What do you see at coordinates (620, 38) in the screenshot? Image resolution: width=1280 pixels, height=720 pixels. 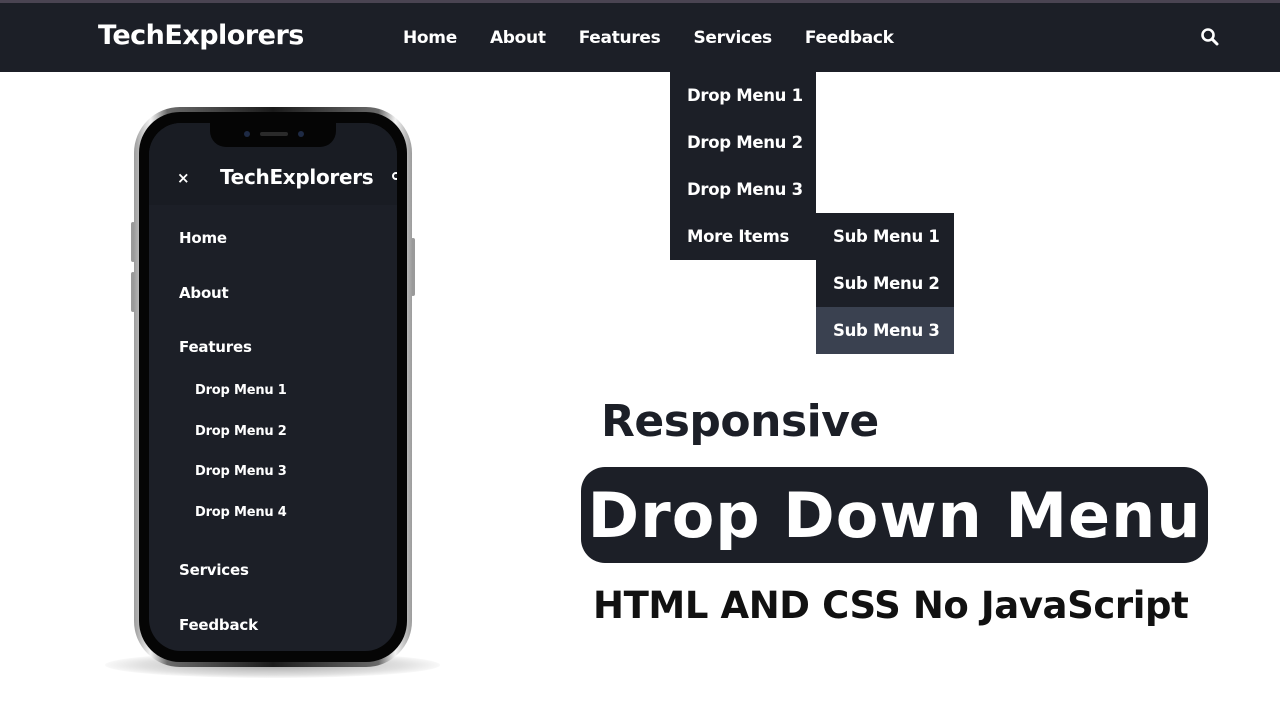 I see `nav-features: Features` at bounding box center [620, 38].